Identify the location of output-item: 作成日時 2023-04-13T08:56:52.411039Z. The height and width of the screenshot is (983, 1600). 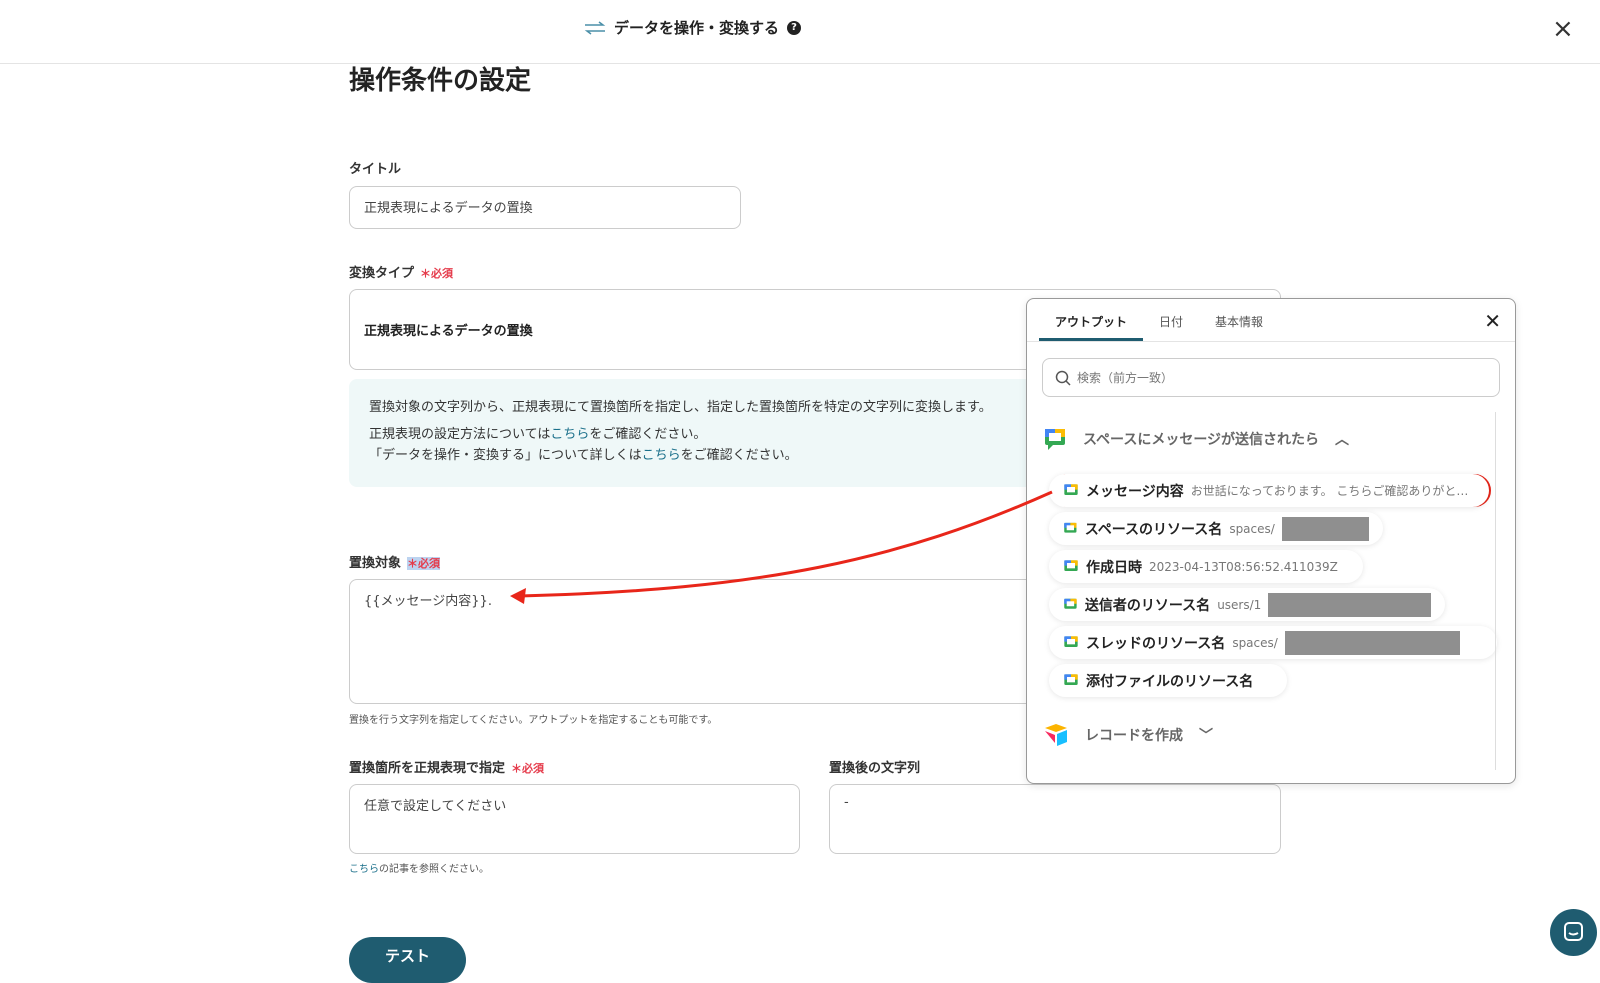
(1206, 566).